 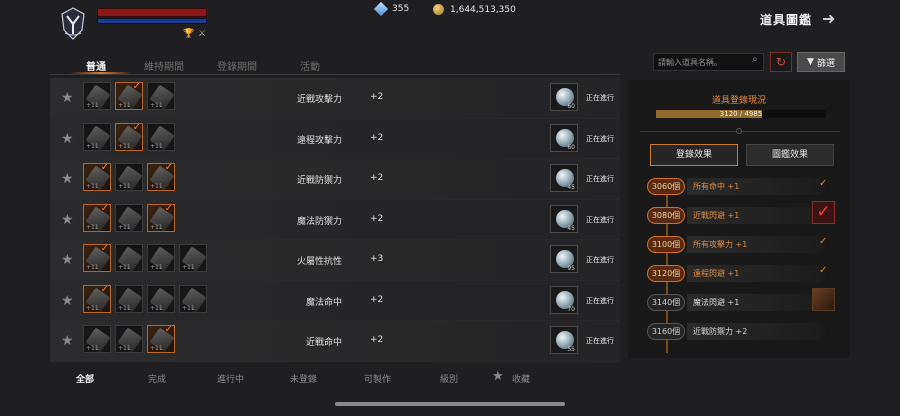 What do you see at coordinates (741, 114) in the screenshot?
I see `registration-progress-text: 3120 / 4985` at bounding box center [741, 114].